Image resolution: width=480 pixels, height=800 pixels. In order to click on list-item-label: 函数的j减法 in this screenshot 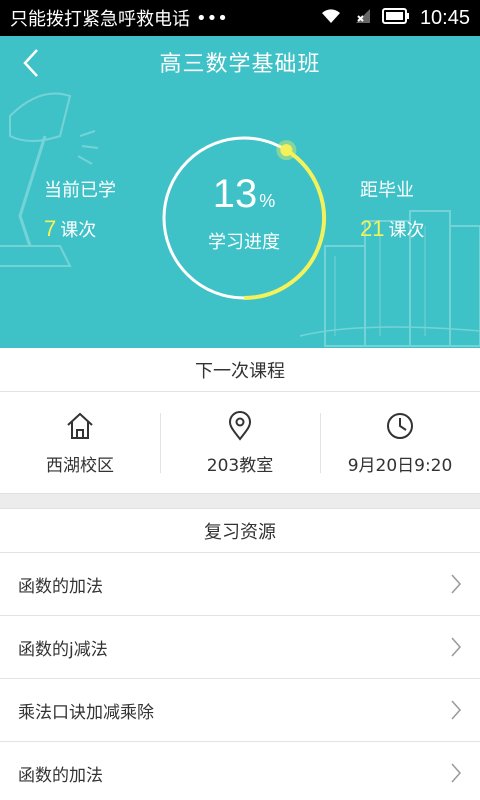, I will do `click(63, 649)`.